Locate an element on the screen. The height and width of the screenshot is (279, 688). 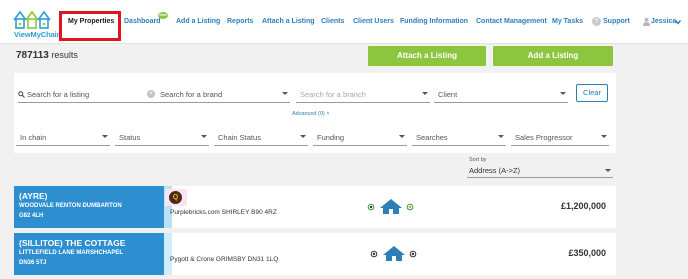
filter-label: Searches is located at coordinates (432, 137).